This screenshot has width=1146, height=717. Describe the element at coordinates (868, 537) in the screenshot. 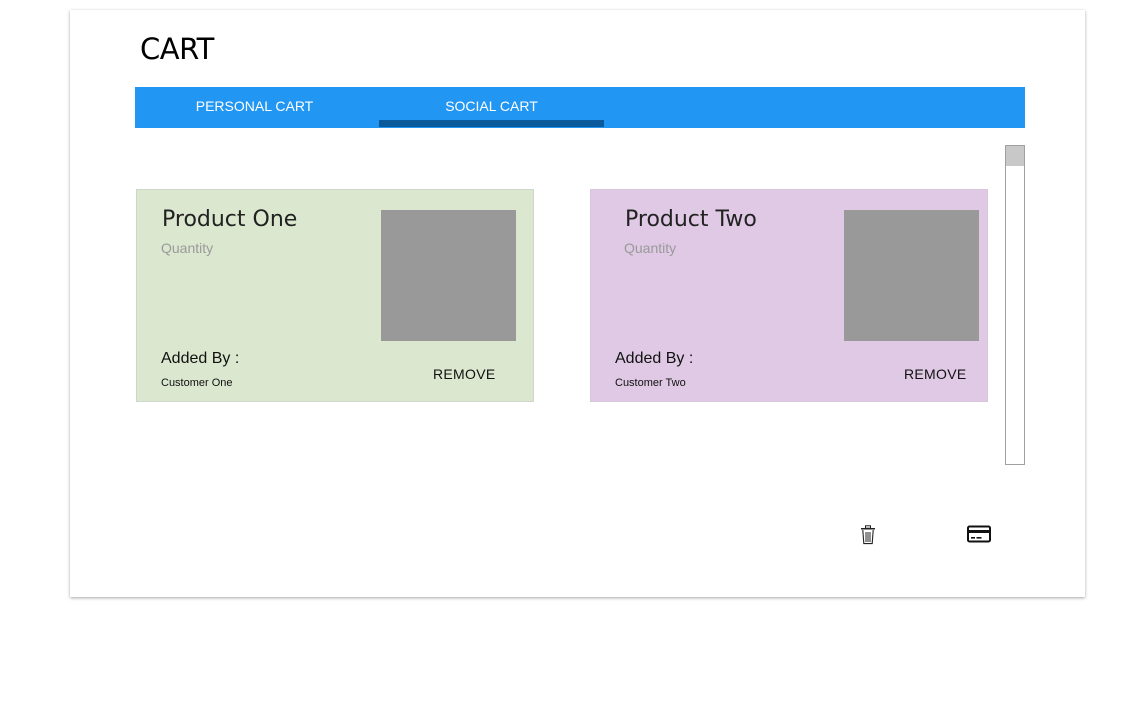

I see `trash-icon` at that location.